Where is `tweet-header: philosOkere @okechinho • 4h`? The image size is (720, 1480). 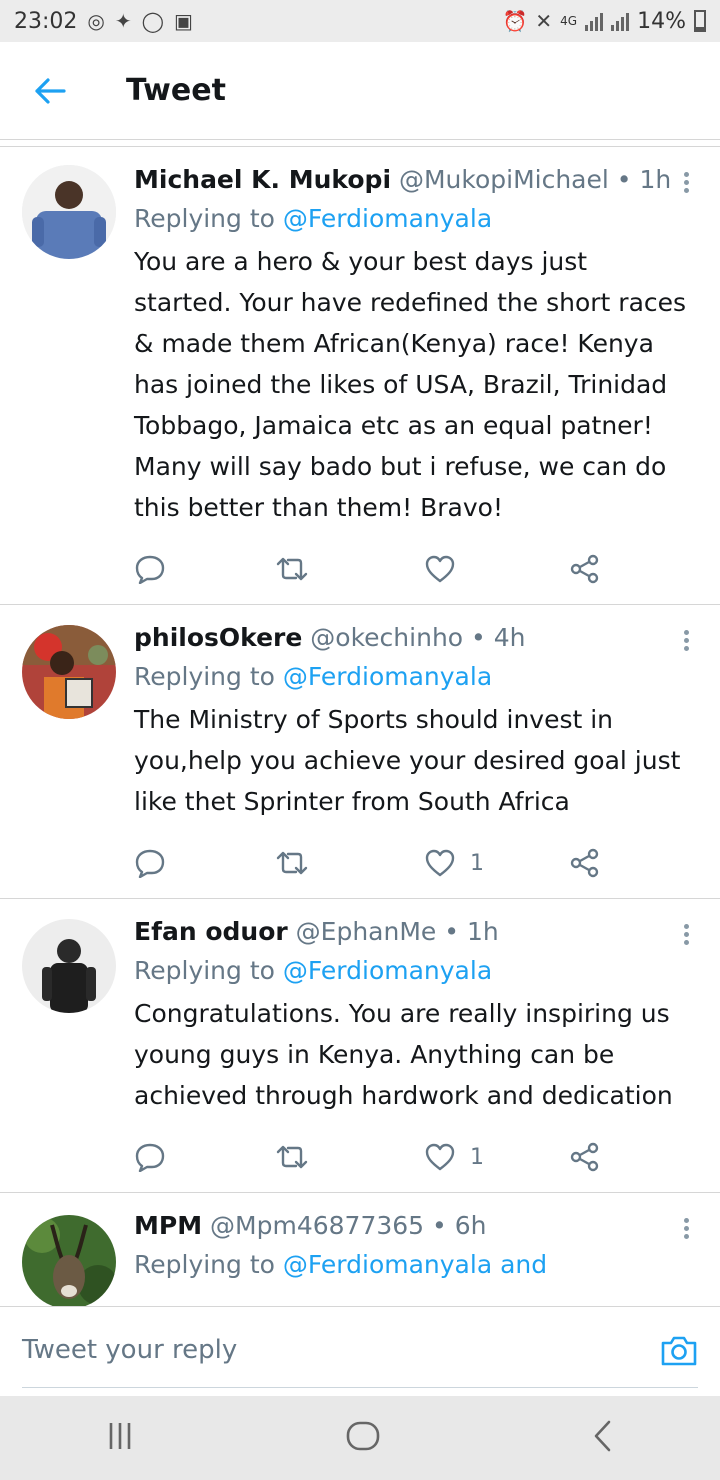 tweet-header: philosOkere @okechinho • 4h is located at coordinates (418, 638).